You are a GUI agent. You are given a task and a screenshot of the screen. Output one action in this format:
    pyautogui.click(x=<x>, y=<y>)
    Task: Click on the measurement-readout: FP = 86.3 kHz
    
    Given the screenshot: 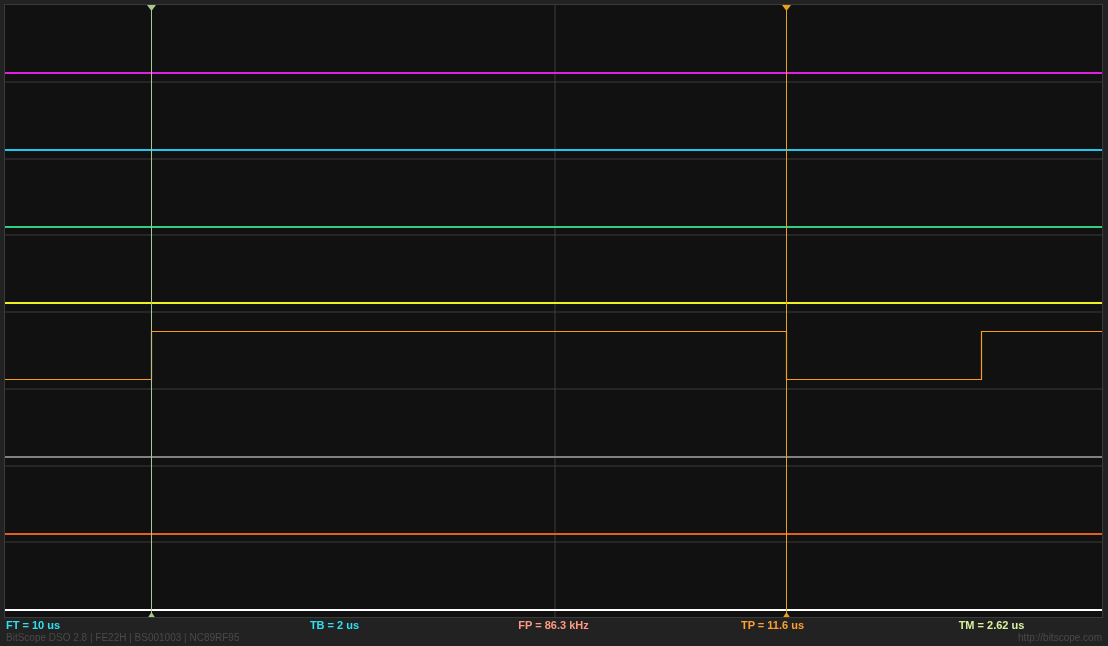 What is the action you would take?
    pyautogui.click(x=553, y=625)
    